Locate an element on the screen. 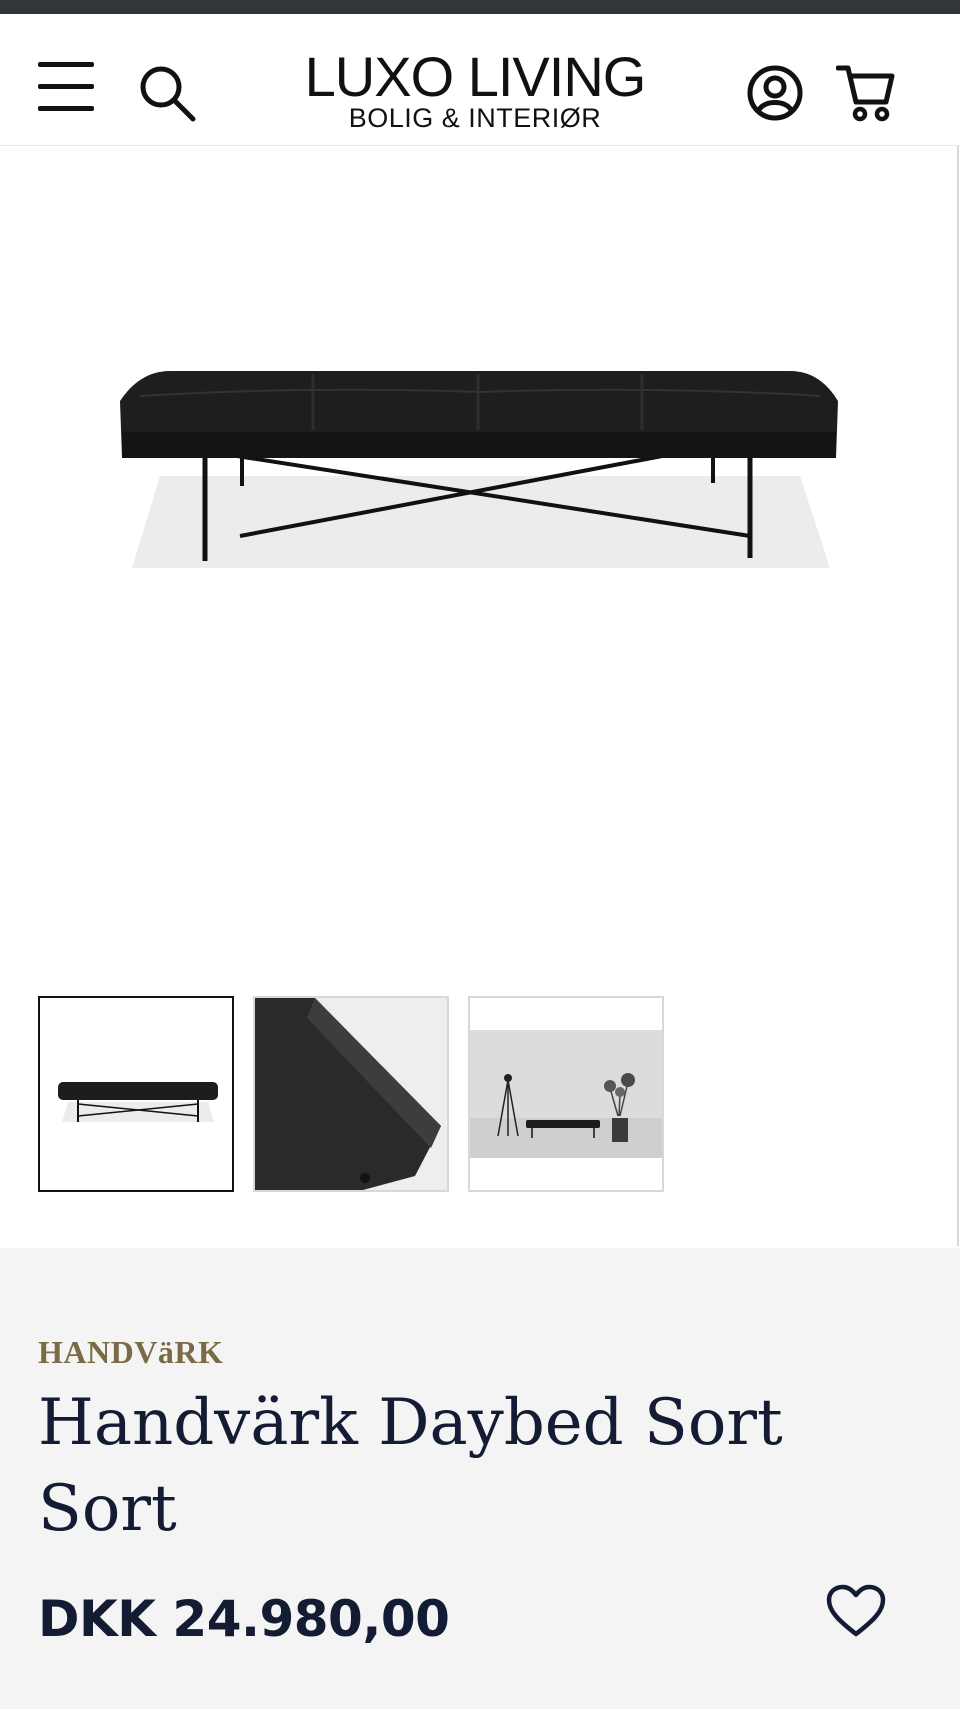  product-title: Handvärk Daybed Sort Sort is located at coordinates (410, 1466).